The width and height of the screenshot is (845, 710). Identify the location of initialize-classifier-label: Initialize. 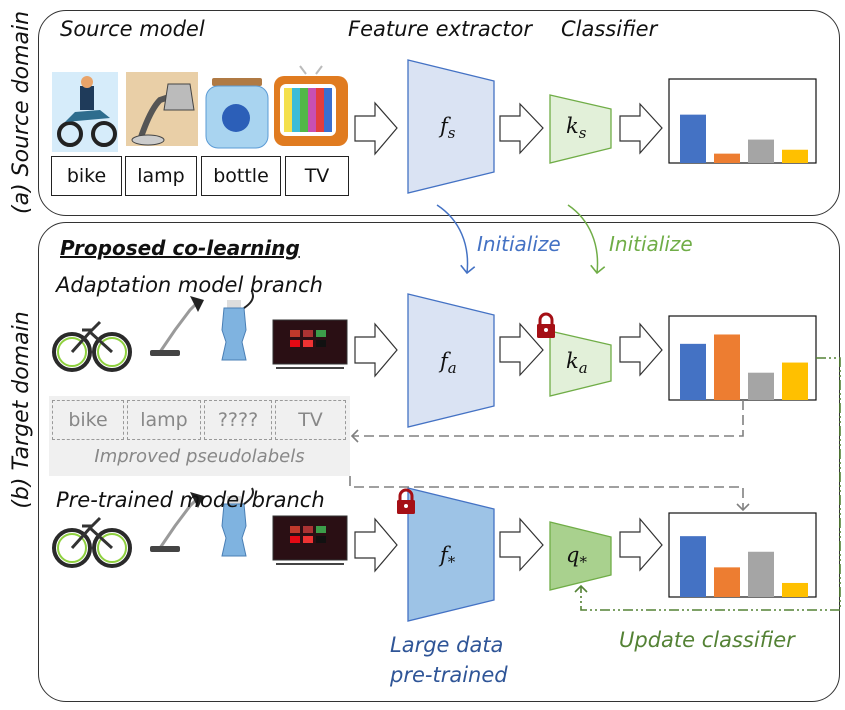
(651, 244).